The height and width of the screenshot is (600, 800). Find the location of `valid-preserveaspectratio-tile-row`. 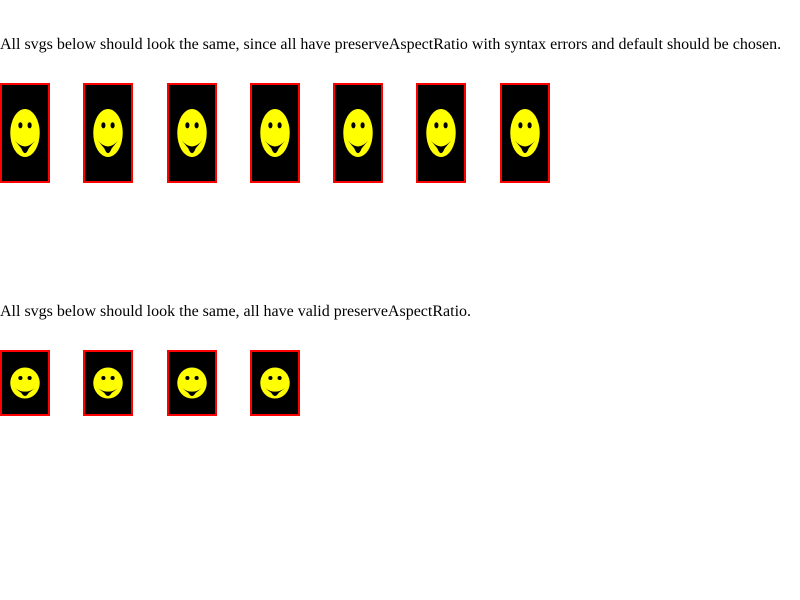

valid-preserveaspectratio-tile-row is located at coordinates (150, 383).